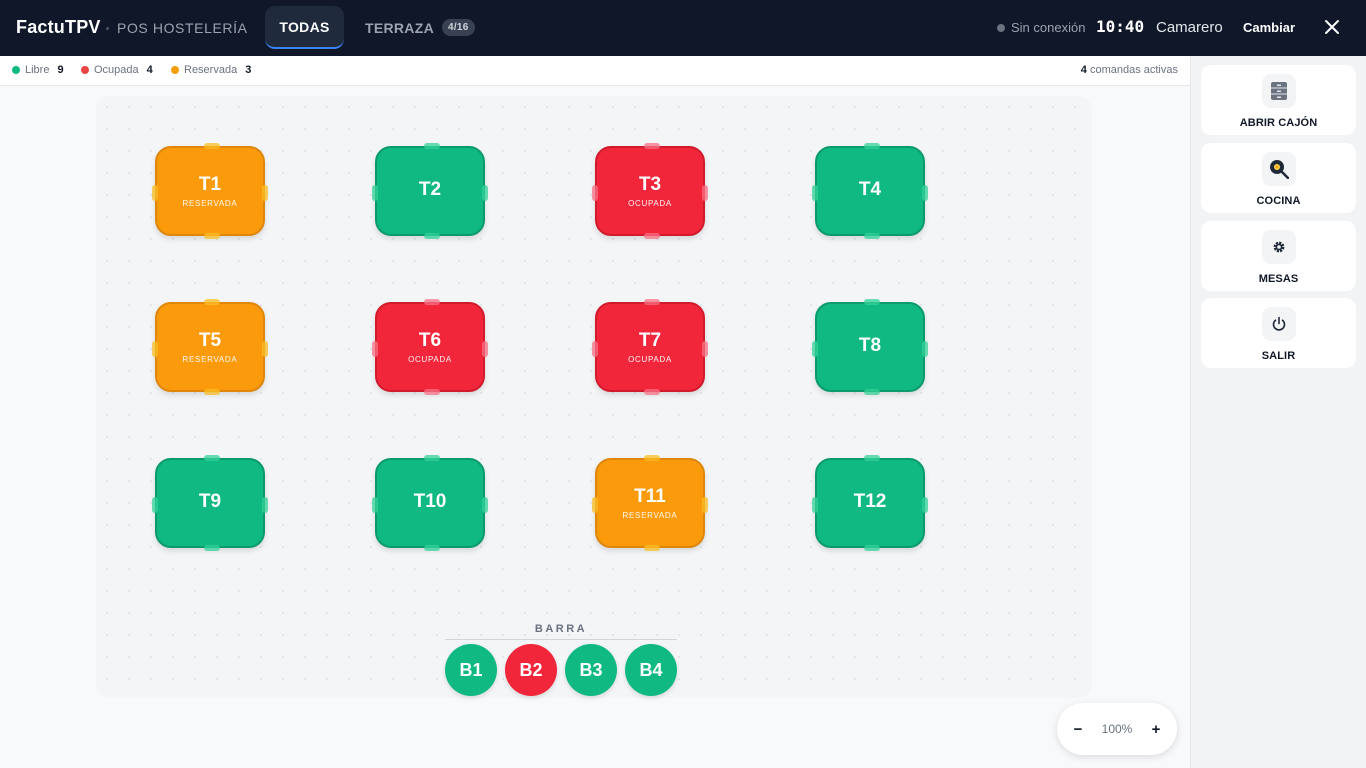  What do you see at coordinates (210, 184) in the screenshot?
I see `table-name: T1` at bounding box center [210, 184].